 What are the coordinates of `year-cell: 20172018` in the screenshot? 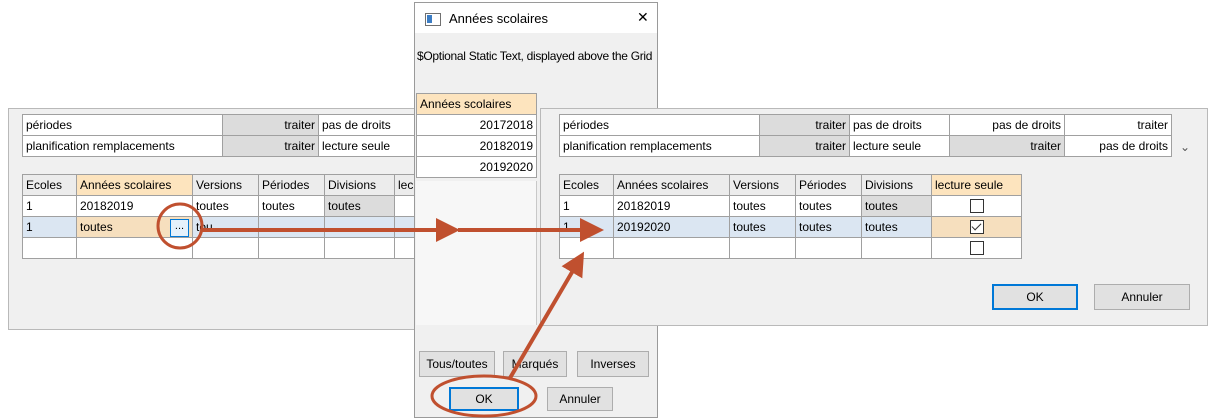 It's located at (476, 125).